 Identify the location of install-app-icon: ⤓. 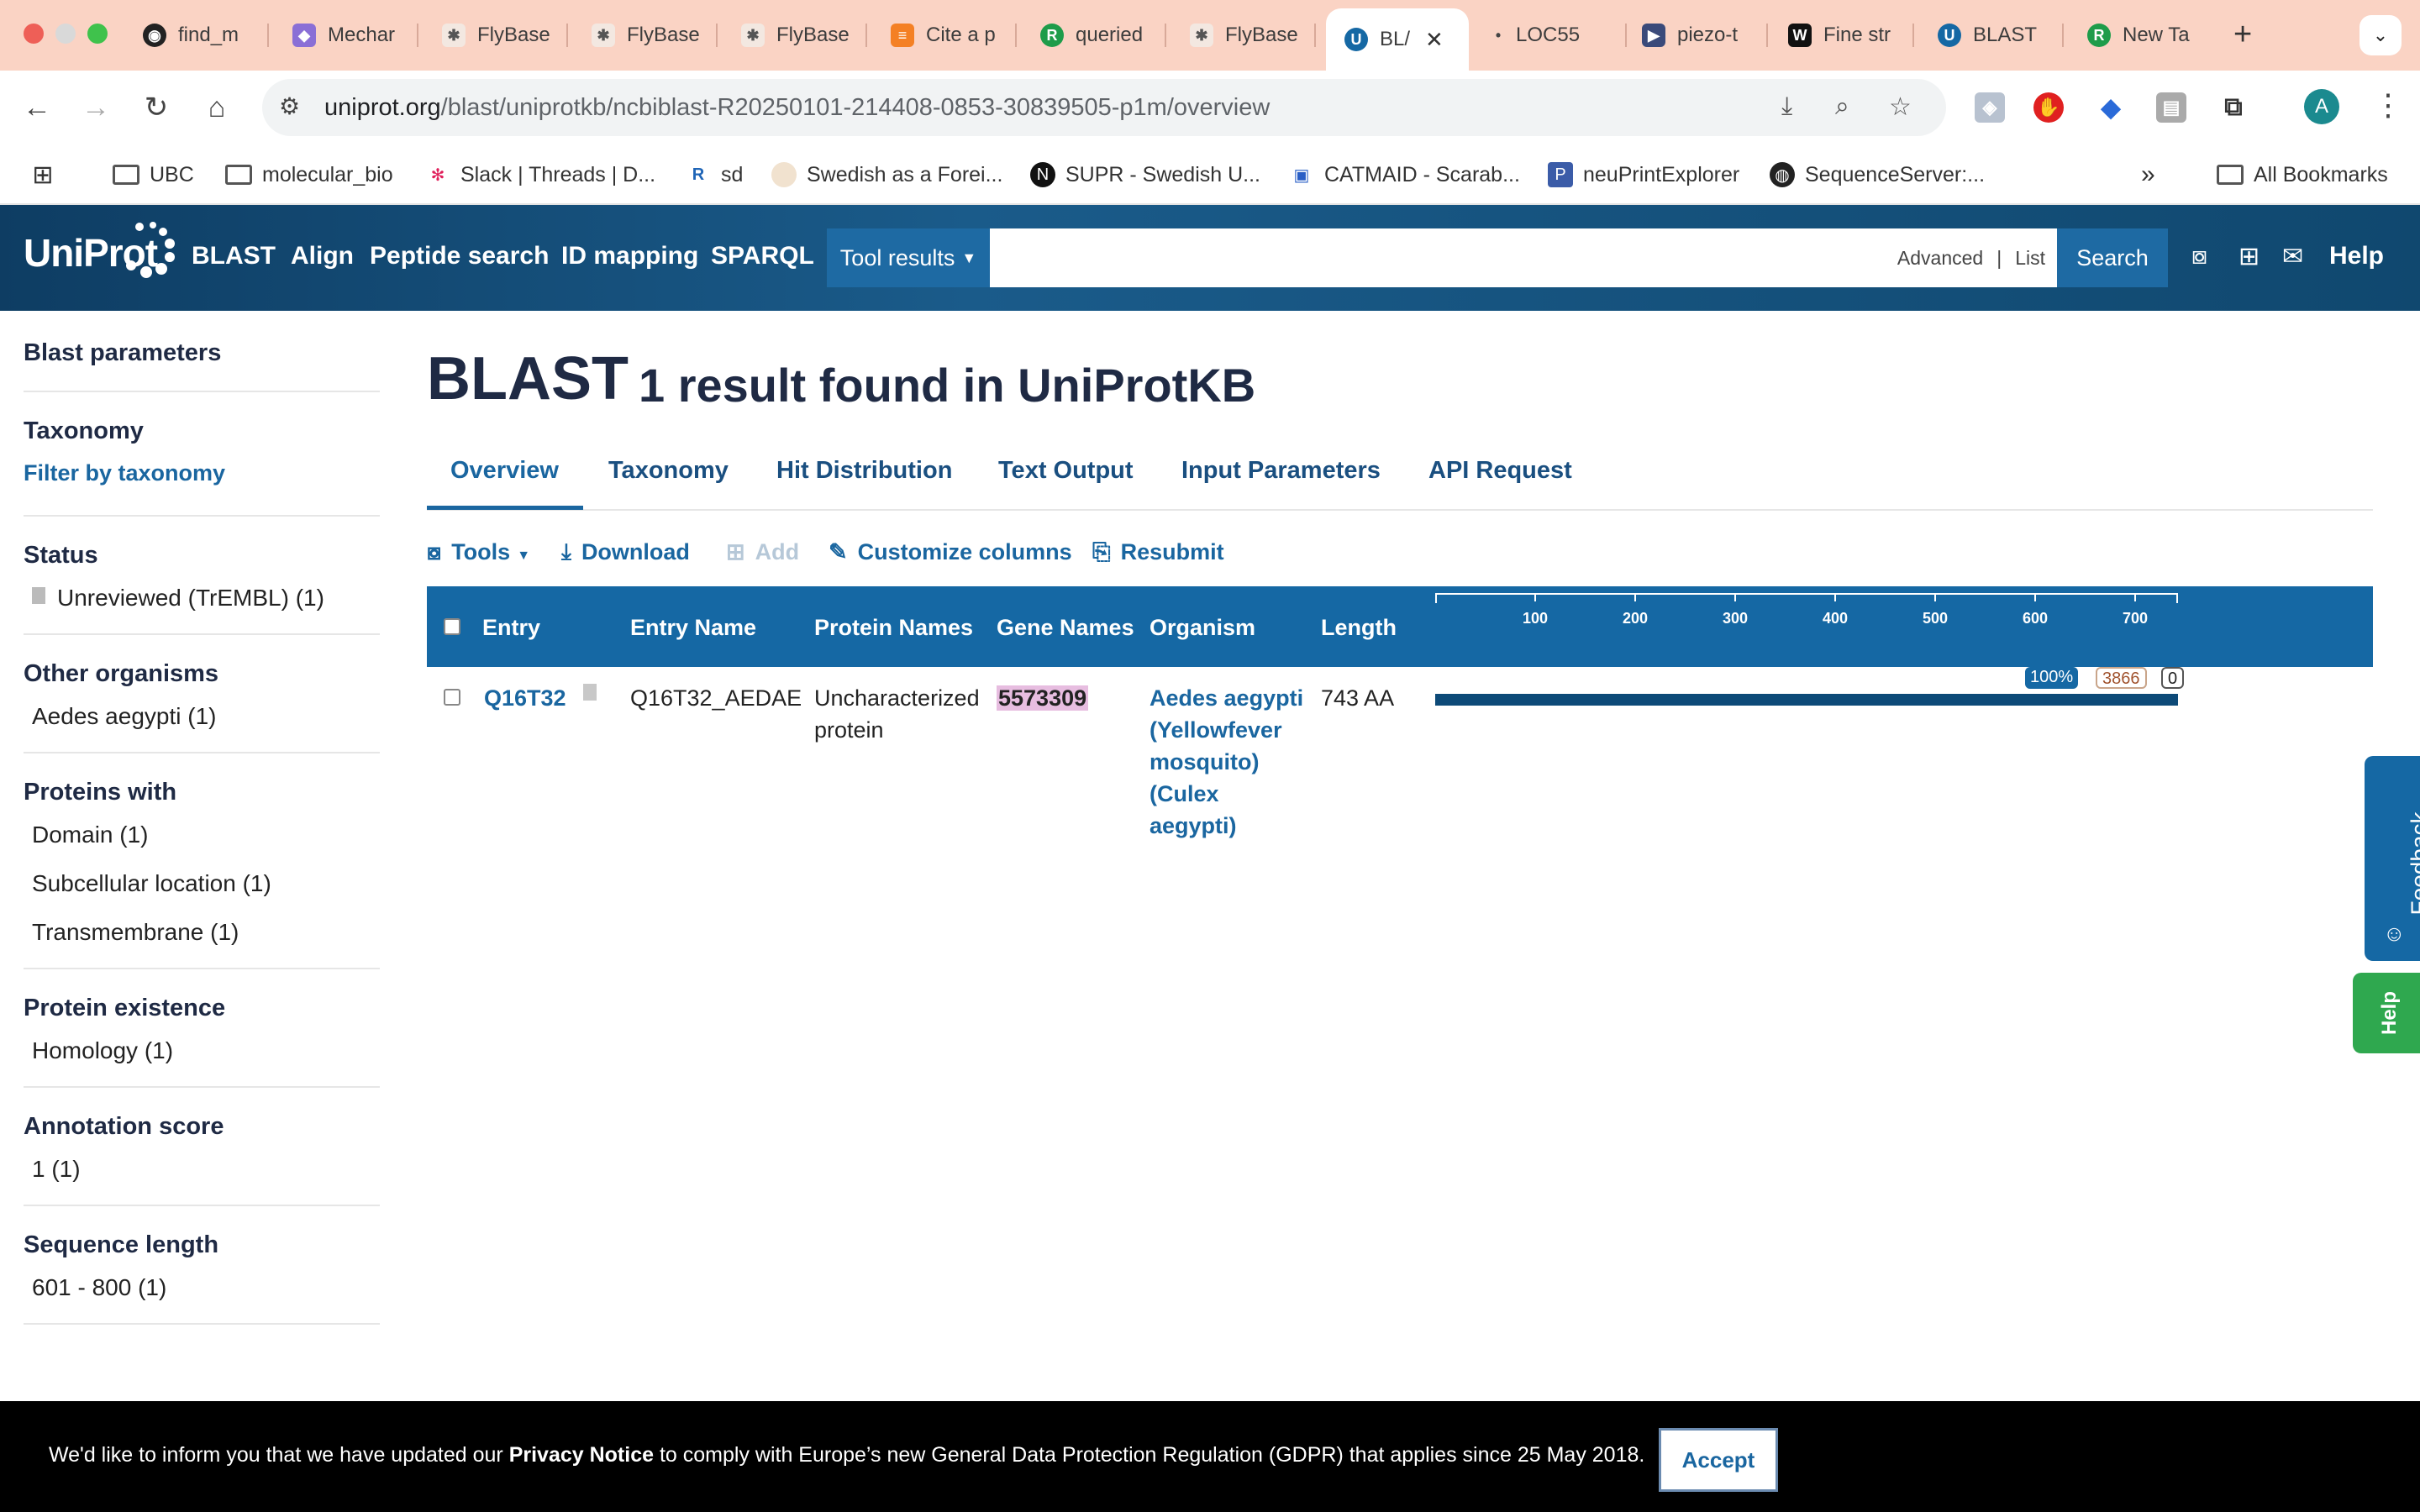
(1787, 106).